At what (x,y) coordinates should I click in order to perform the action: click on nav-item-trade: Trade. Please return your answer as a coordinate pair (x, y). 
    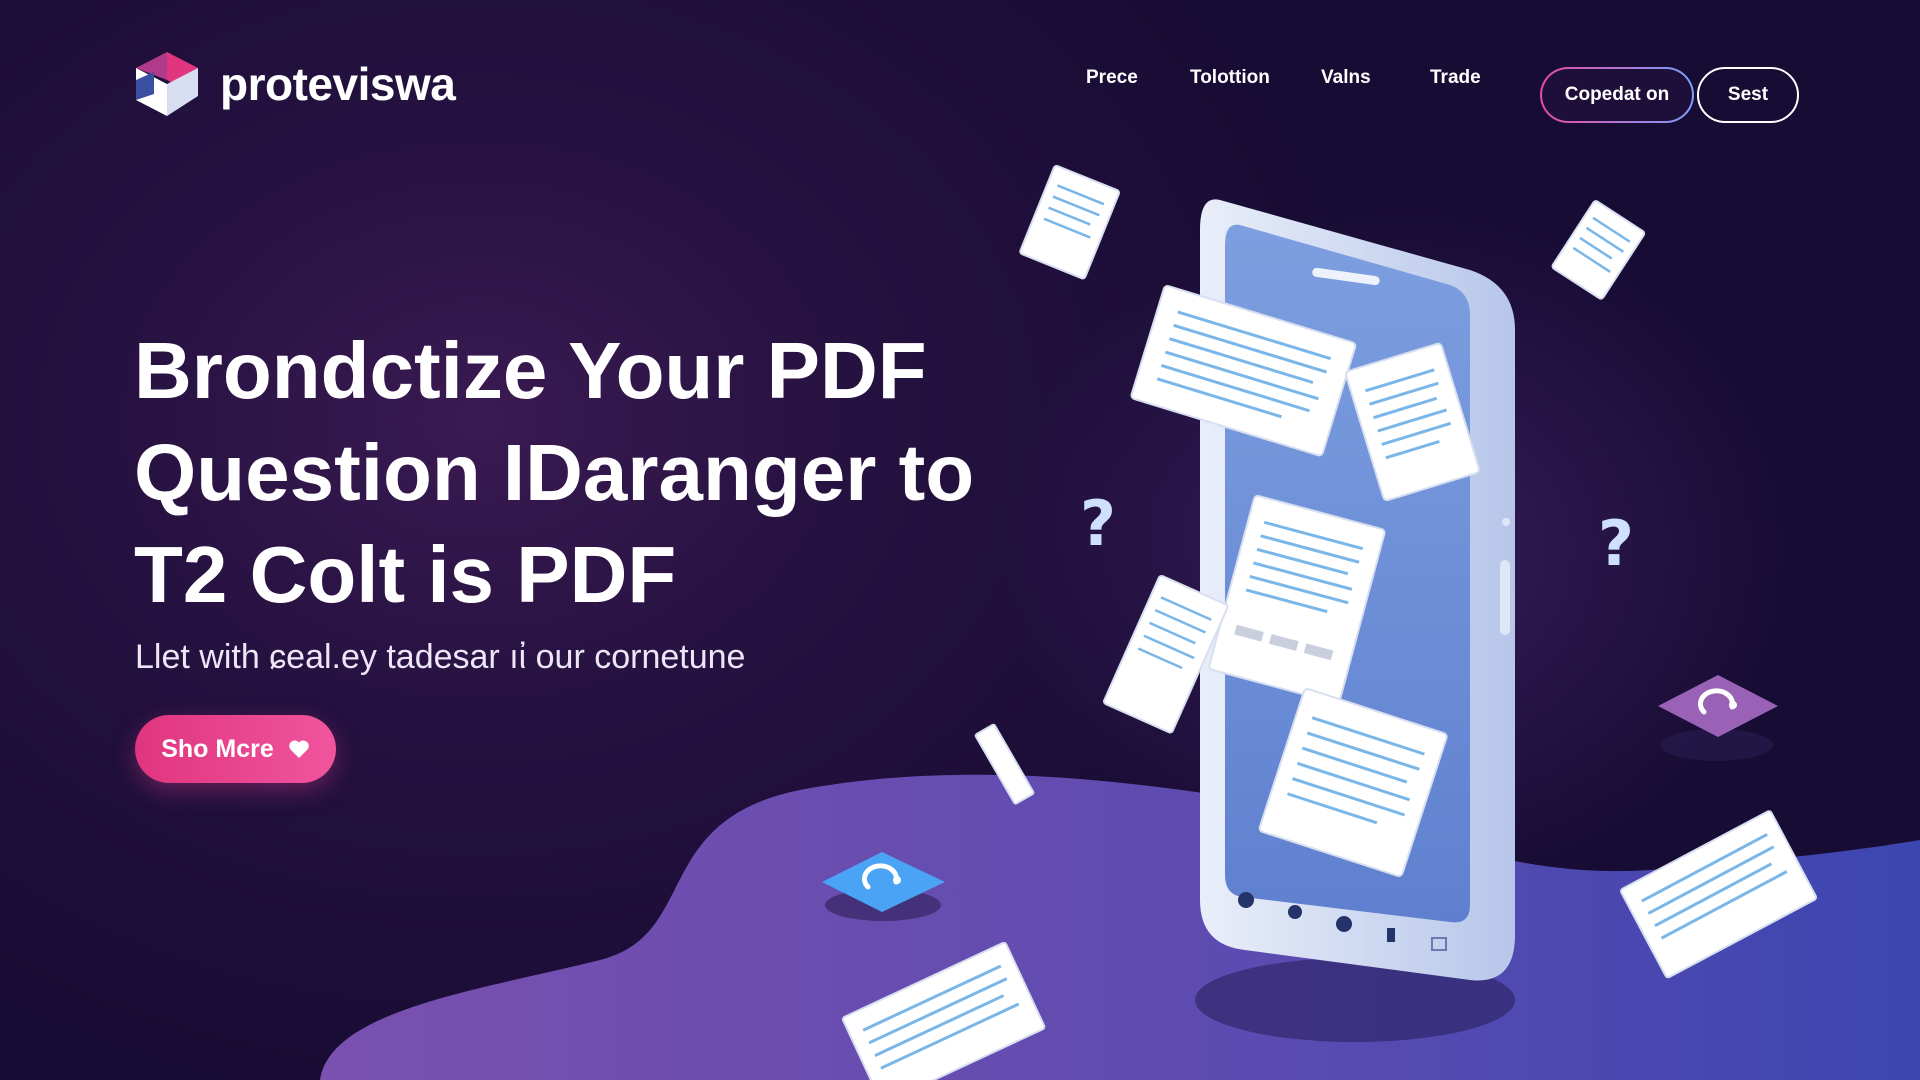
    Looking at the image, I should click on (1455, 78).